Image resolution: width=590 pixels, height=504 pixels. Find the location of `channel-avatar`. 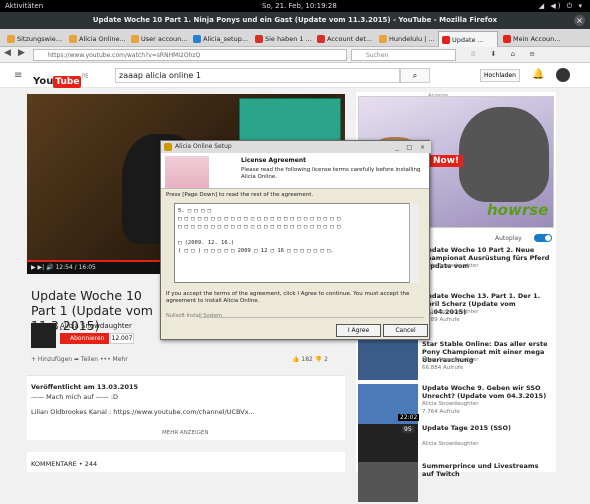

channel-avatar is located at coordinates (43, 335).